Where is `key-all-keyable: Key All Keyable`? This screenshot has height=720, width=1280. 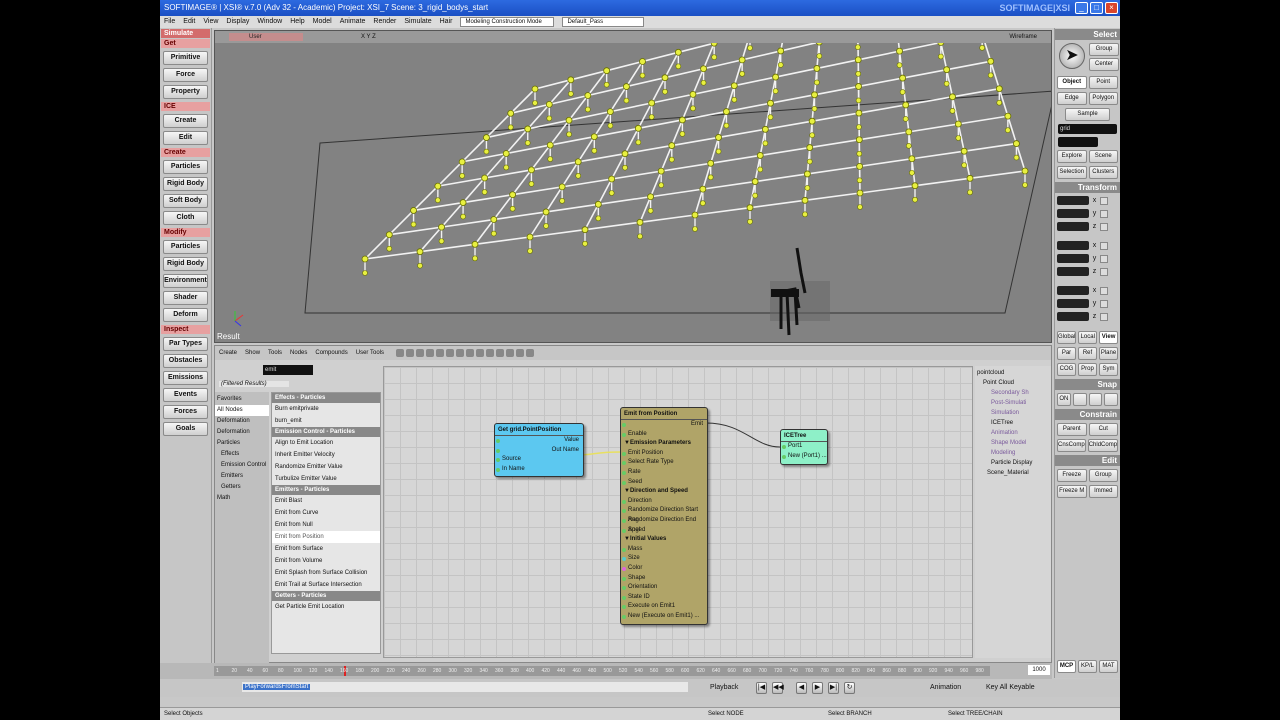 key-all-keyable: Key All Keyable is located at coordinates (1010, 688).